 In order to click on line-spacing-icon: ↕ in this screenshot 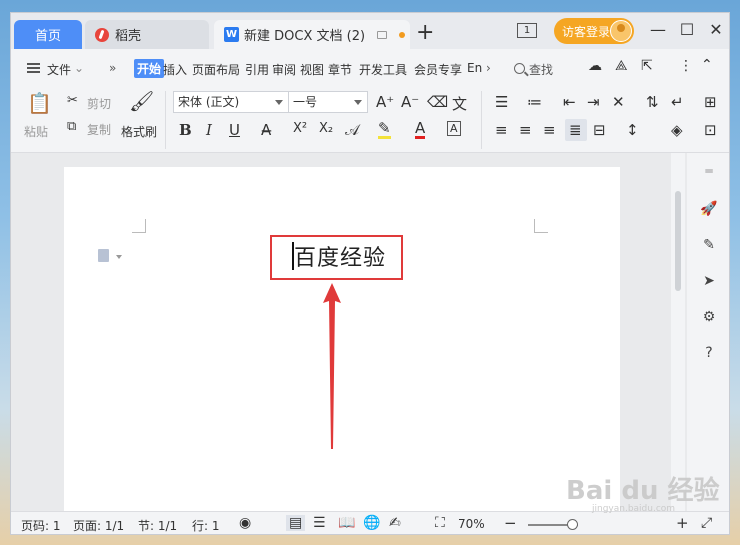, I will do `click(632, 130)`.